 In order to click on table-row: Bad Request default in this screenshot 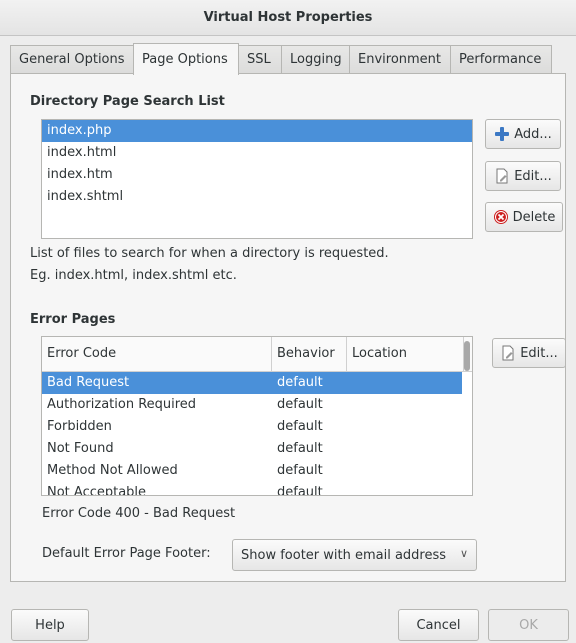, I will do `click(252, 383)`.